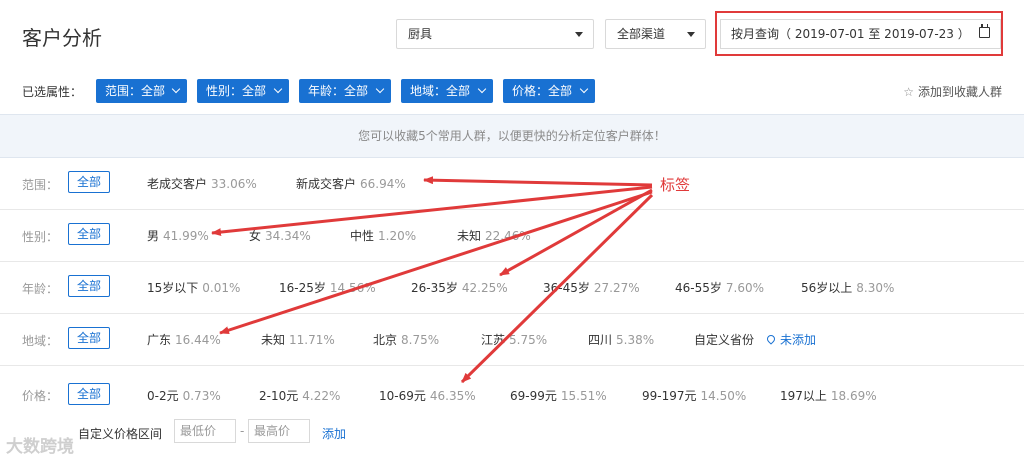 Image resolution: width=1024 pixels, height=464 pixels. What do you see at coordinates (334, 433) in the screenshot?
I see `add-price-range-button: 添加` at bounding box center [334, 433].